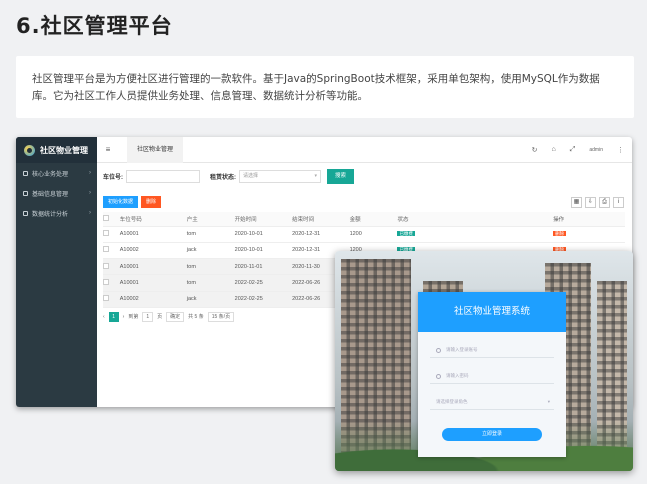 The image size is (647, 484). I want to click on logo-icon, so click(29, 150).